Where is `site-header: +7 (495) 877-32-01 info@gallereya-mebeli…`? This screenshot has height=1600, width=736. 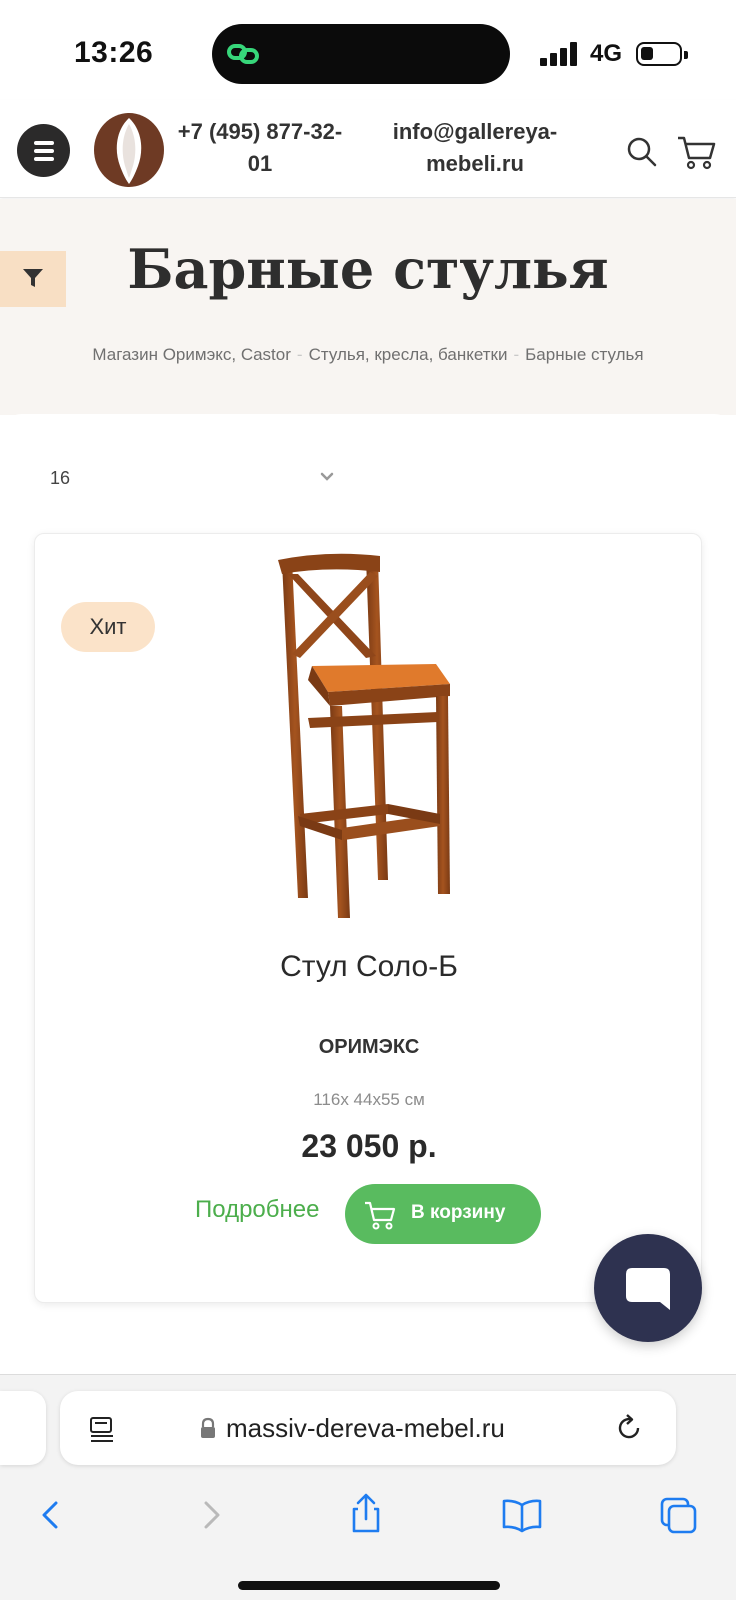
site-header: +7 (495) 877-32-01 info@gallereya-mebeli… is located at coordinates (368, 149).